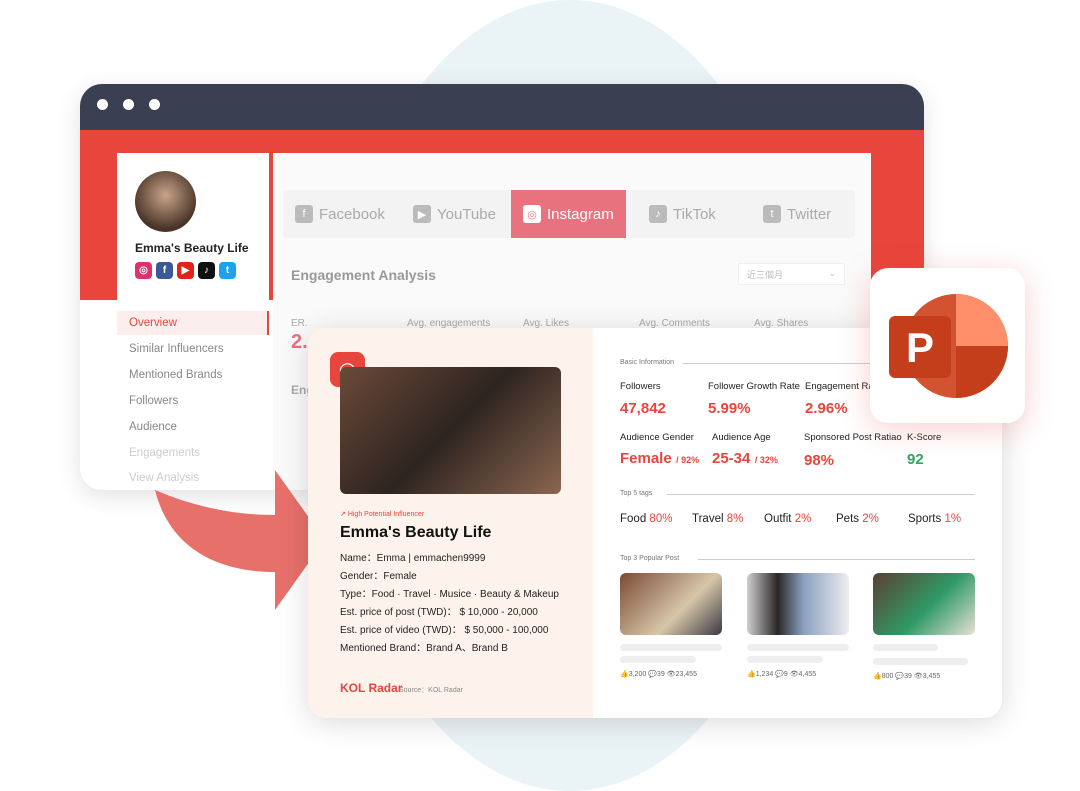 This screenshot has width=1080, height=791. What do you see at coordinates (636, 493) in the screenshot?
I see `tags-title: Top 5 tags` at bounding box center [636, 493].